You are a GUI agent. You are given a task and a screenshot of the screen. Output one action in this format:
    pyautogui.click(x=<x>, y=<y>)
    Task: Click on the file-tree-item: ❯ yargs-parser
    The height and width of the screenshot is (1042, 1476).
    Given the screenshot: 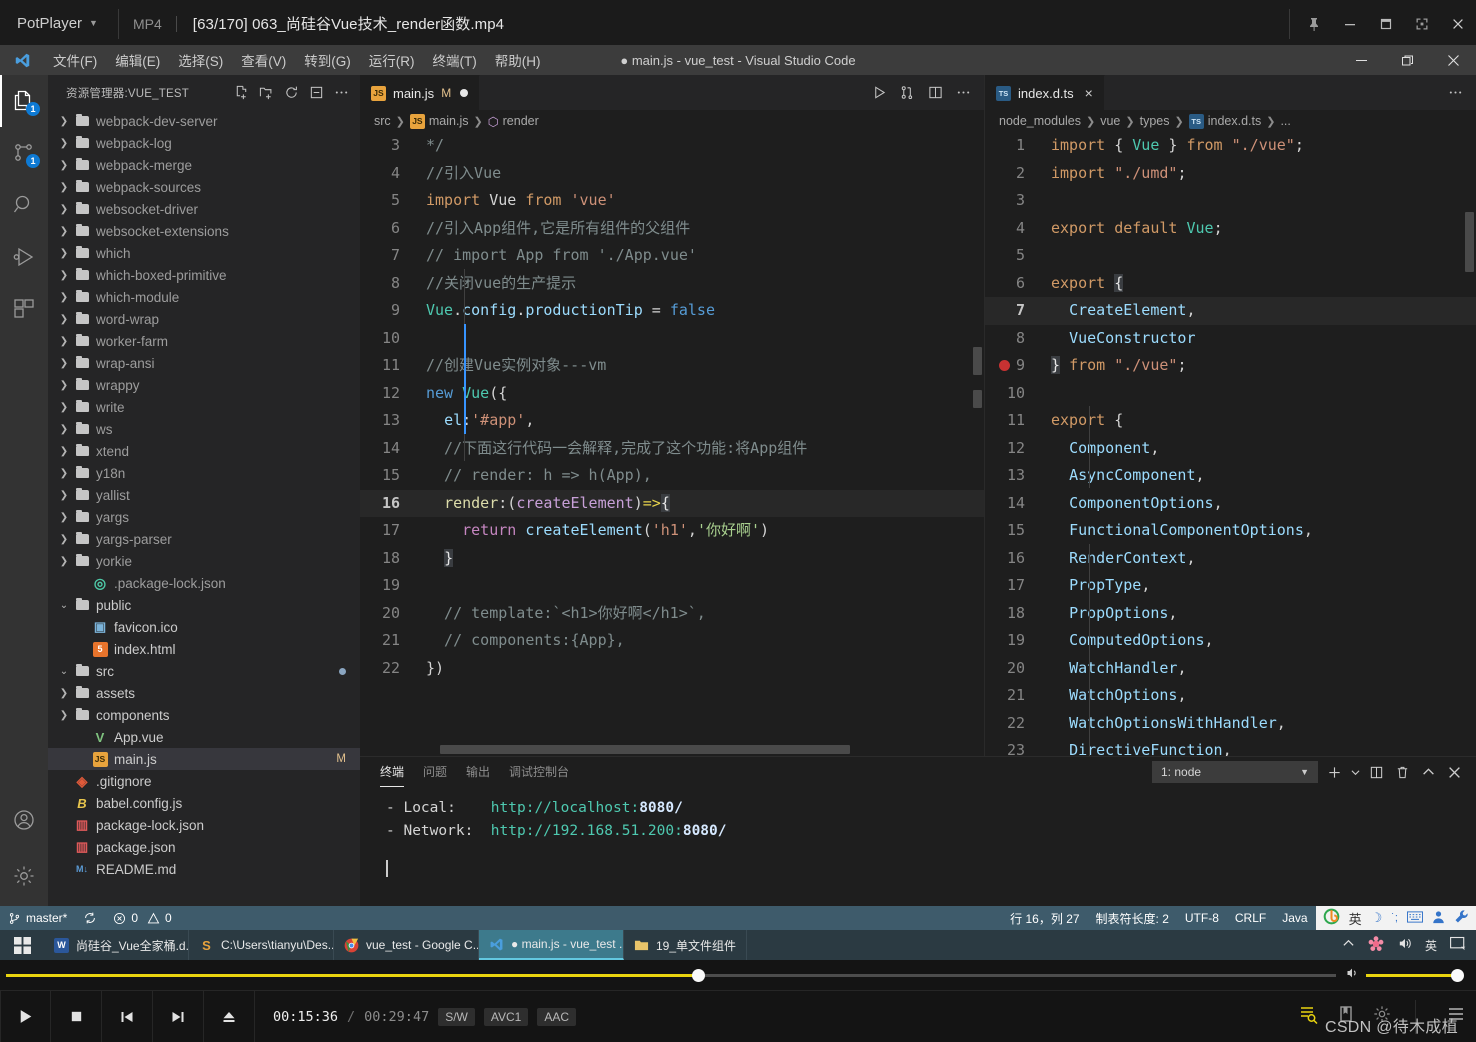 What is the action you would take?
    pyautogui.click(x=204, y=539)
    